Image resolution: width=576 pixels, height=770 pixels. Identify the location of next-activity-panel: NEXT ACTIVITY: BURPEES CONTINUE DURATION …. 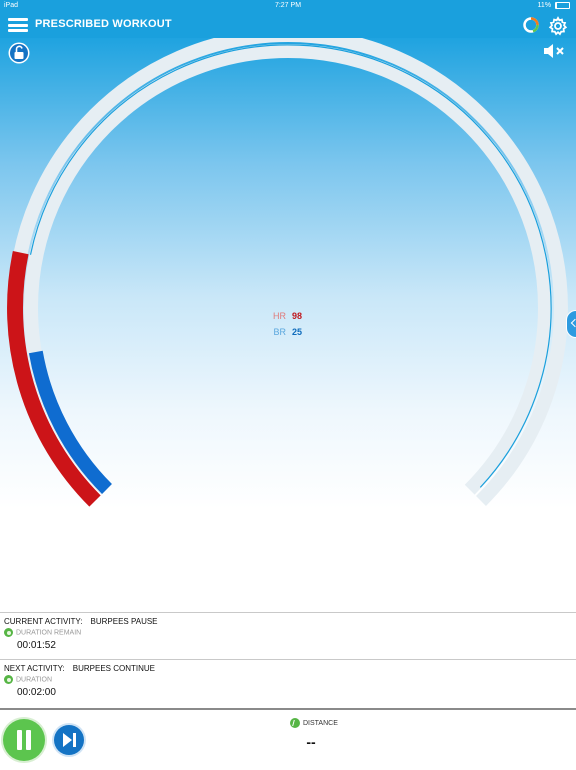
(288, 684).